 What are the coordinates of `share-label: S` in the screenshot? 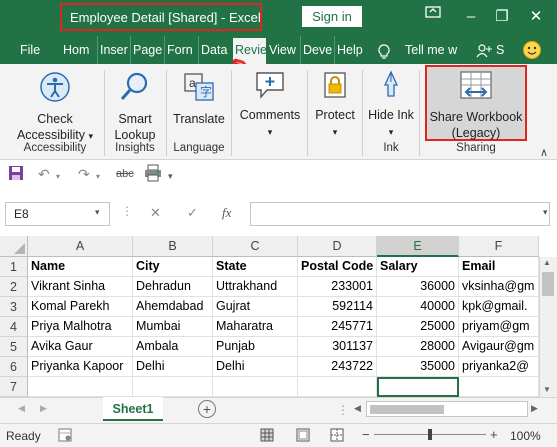 It's located at (501, 50).